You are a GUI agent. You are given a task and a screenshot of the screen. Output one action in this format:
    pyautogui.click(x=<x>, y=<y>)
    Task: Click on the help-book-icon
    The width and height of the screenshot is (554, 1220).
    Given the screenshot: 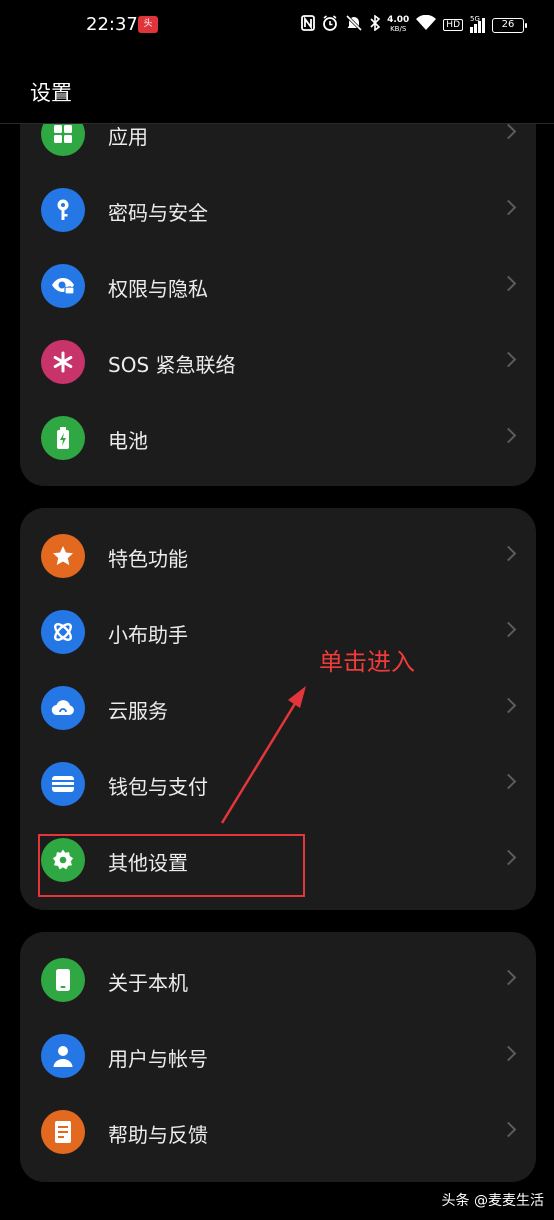 What is the action you would take?
    pyautogui.click(x=63, y=1132)
    